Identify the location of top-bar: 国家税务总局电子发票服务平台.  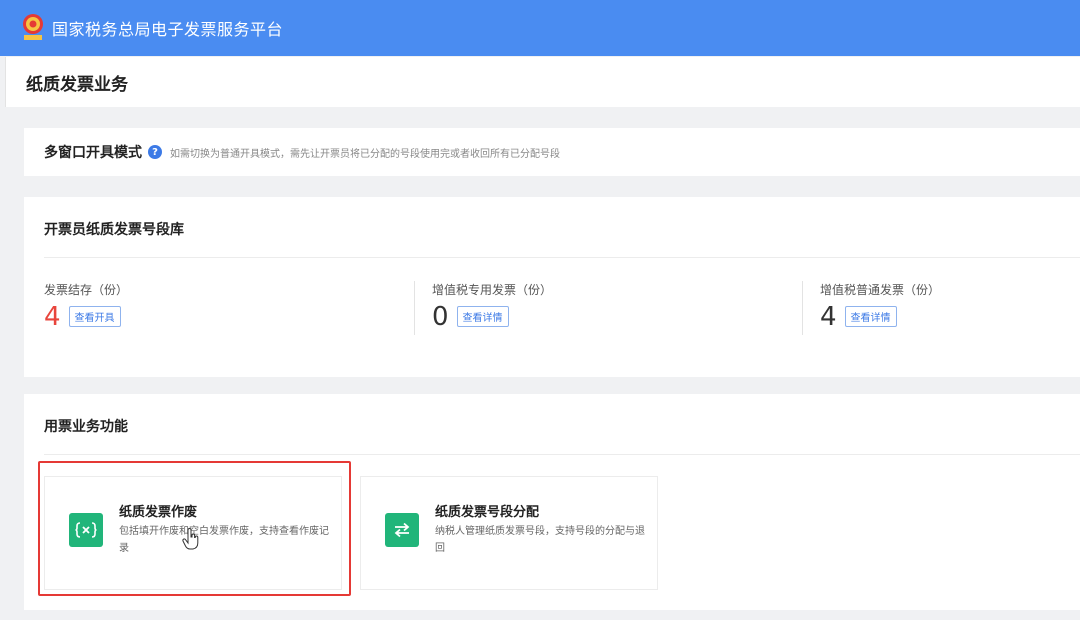
(540, 28).